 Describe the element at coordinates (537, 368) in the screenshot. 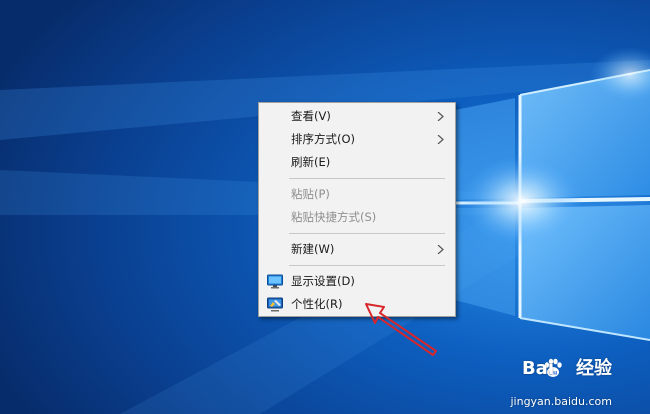

I see `watermark-brand: Bai` at that location.